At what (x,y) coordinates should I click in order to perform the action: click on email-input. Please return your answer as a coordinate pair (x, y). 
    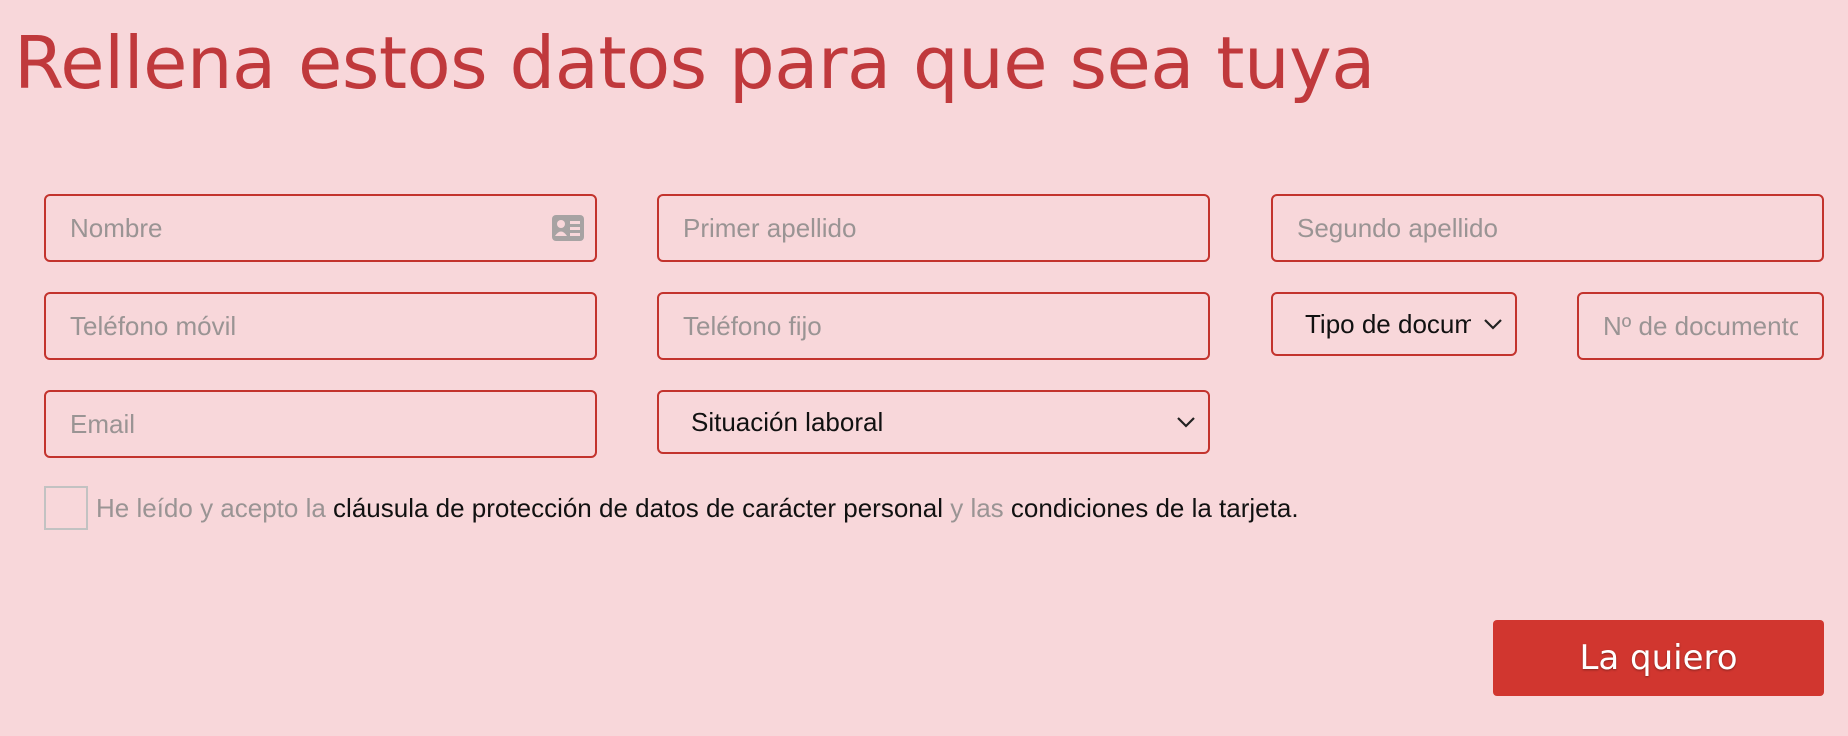
    Looking at the image, I should click on (320, 424).